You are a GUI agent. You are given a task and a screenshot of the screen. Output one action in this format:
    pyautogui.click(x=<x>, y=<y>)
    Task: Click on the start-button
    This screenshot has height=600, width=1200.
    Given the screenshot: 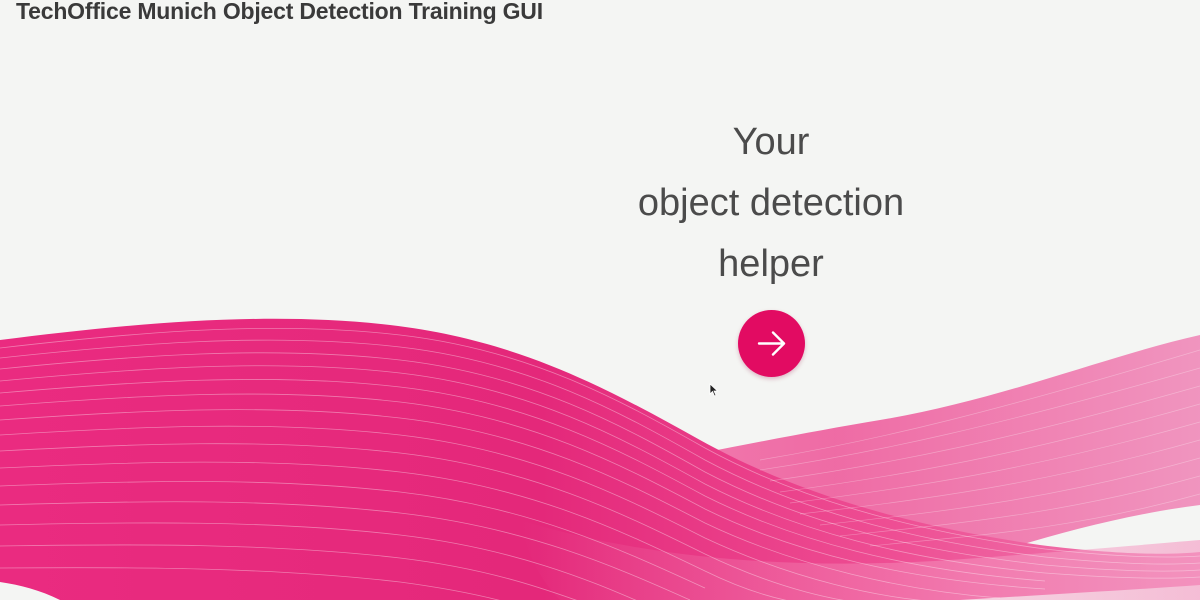 What is the action you would take?
    pyautogui.click(x=771, y=343)
    